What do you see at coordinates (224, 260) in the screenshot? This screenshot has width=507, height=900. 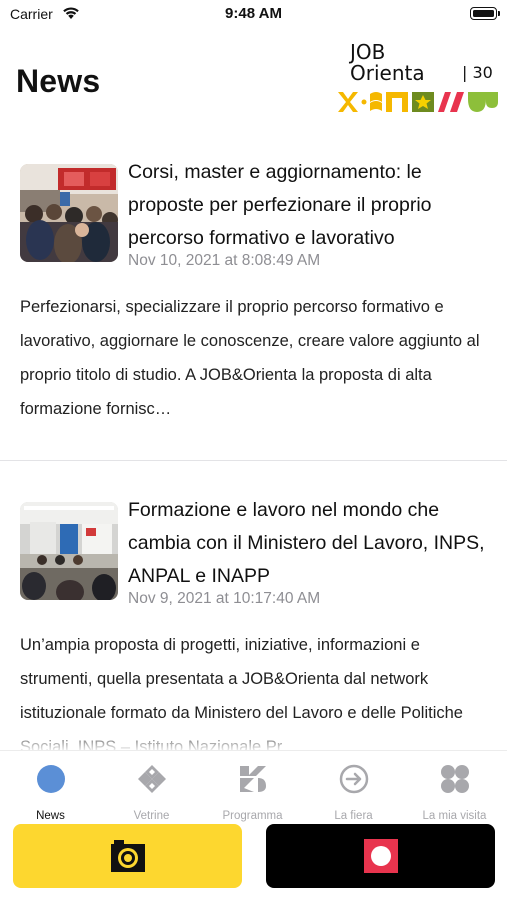 I see `article-date: Nov 10, 2021 at 8:08:49 AM` at bounding box center [224, 260].